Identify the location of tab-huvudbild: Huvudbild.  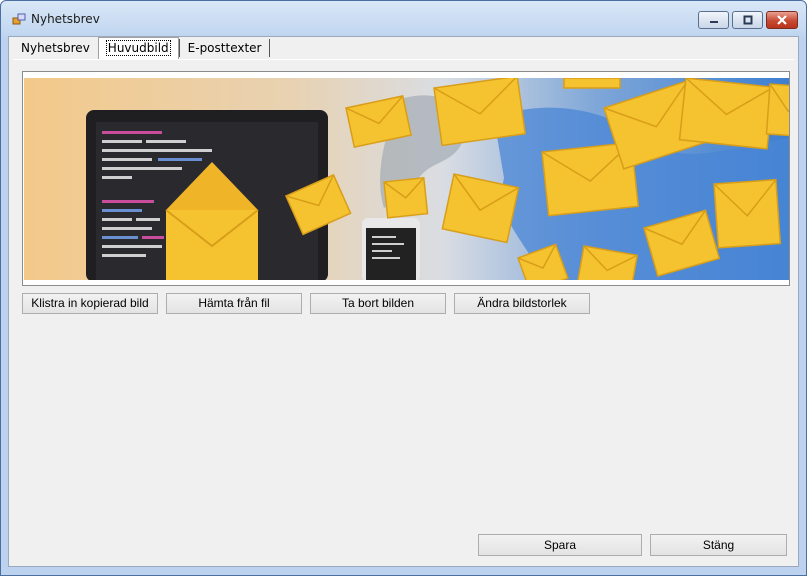
(138, 48).